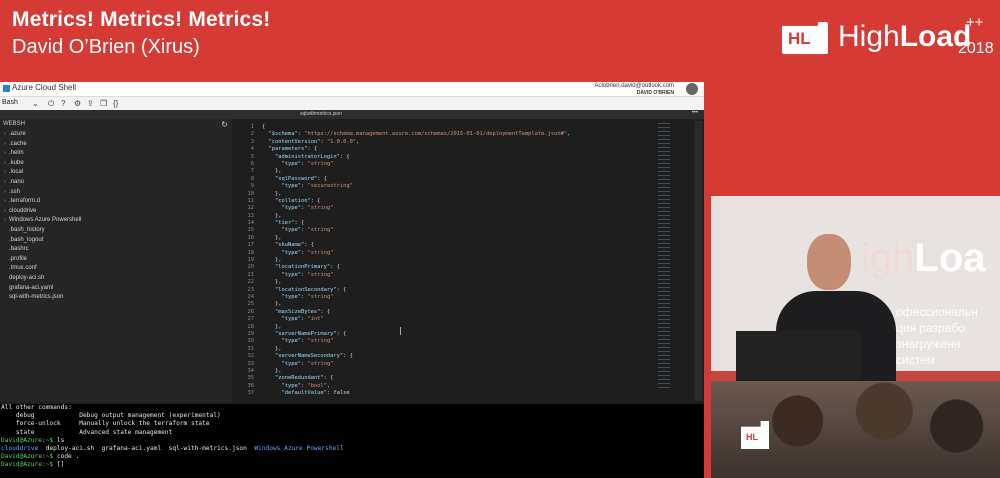 The width and height of the screenshot is (1000, 478). Describe the element at coordinates (264, 127) in the screenshot. I see `code-line: {` at that location.